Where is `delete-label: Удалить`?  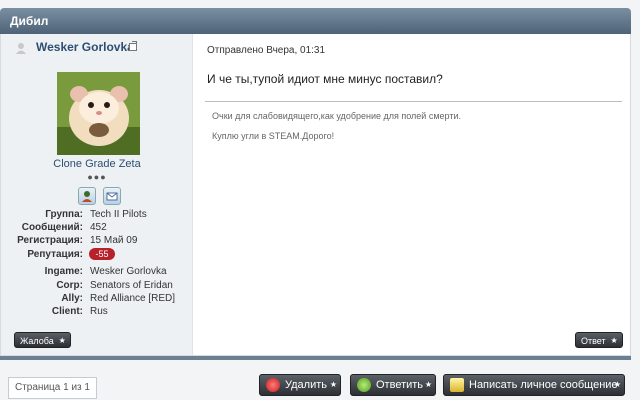 delete-label: Удалить is located at coordinates (306, 385).